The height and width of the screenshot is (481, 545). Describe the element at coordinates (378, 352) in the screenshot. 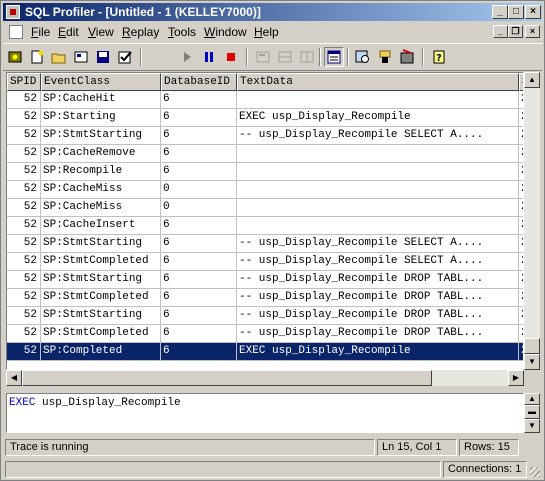

I see `table-cell-text: EXEC usp_Display_Recompile` at that location.